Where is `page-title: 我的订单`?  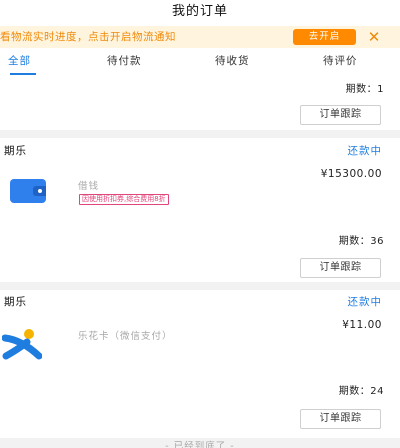 page-title: 我的订单 is located at coordinates (199, 11).